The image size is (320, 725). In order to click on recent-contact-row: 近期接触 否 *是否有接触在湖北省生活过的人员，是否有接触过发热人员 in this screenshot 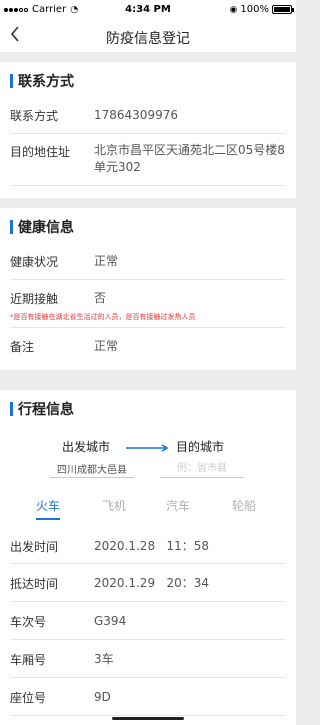, I will do `click(148, 304)`.